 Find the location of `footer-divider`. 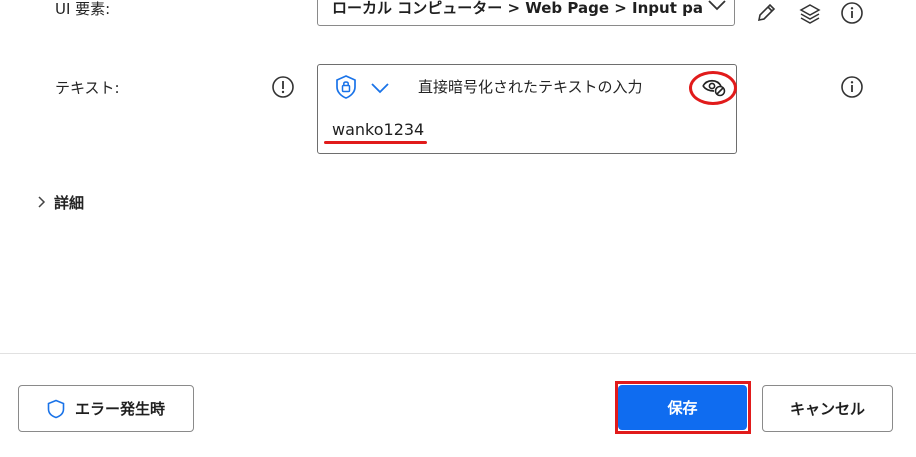

footer-divider is located at coordinates (458, 353).